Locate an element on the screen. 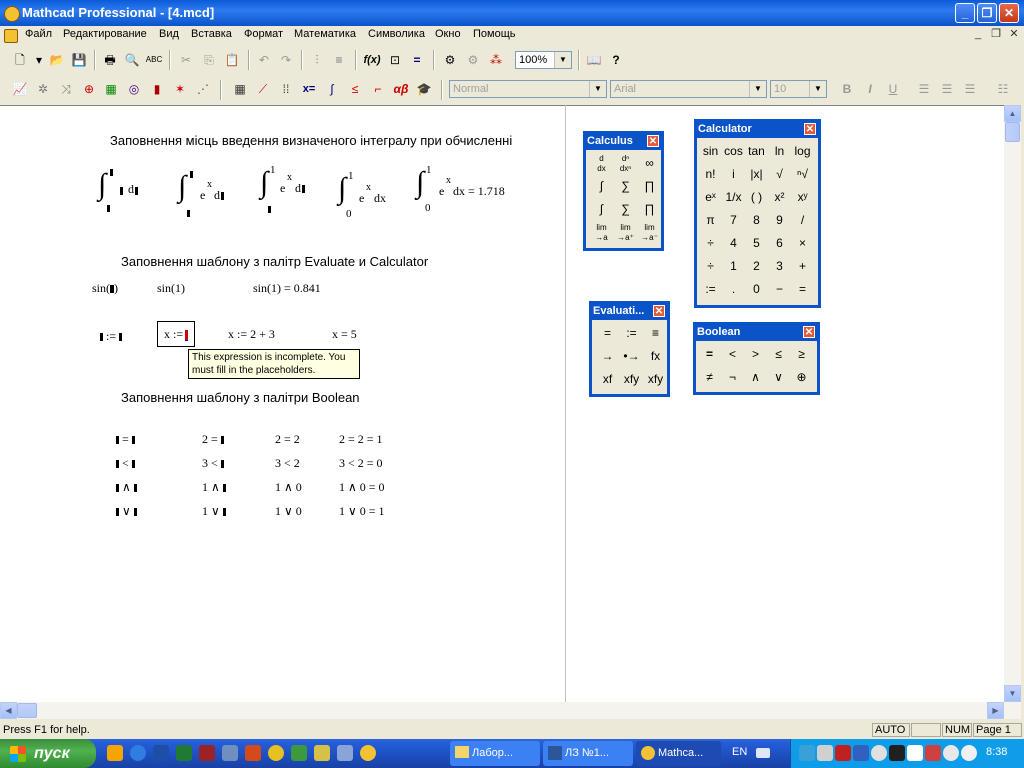 This screenshot has width=1024, height=768. graph-contour-icon: ◎ is located at coordinates (134, 89).